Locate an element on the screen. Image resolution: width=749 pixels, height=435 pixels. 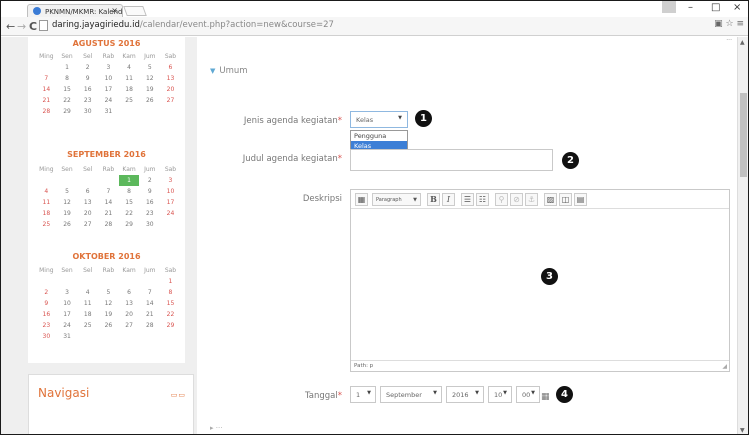
image-icon: ▨ is located at coordinates (550, 199).